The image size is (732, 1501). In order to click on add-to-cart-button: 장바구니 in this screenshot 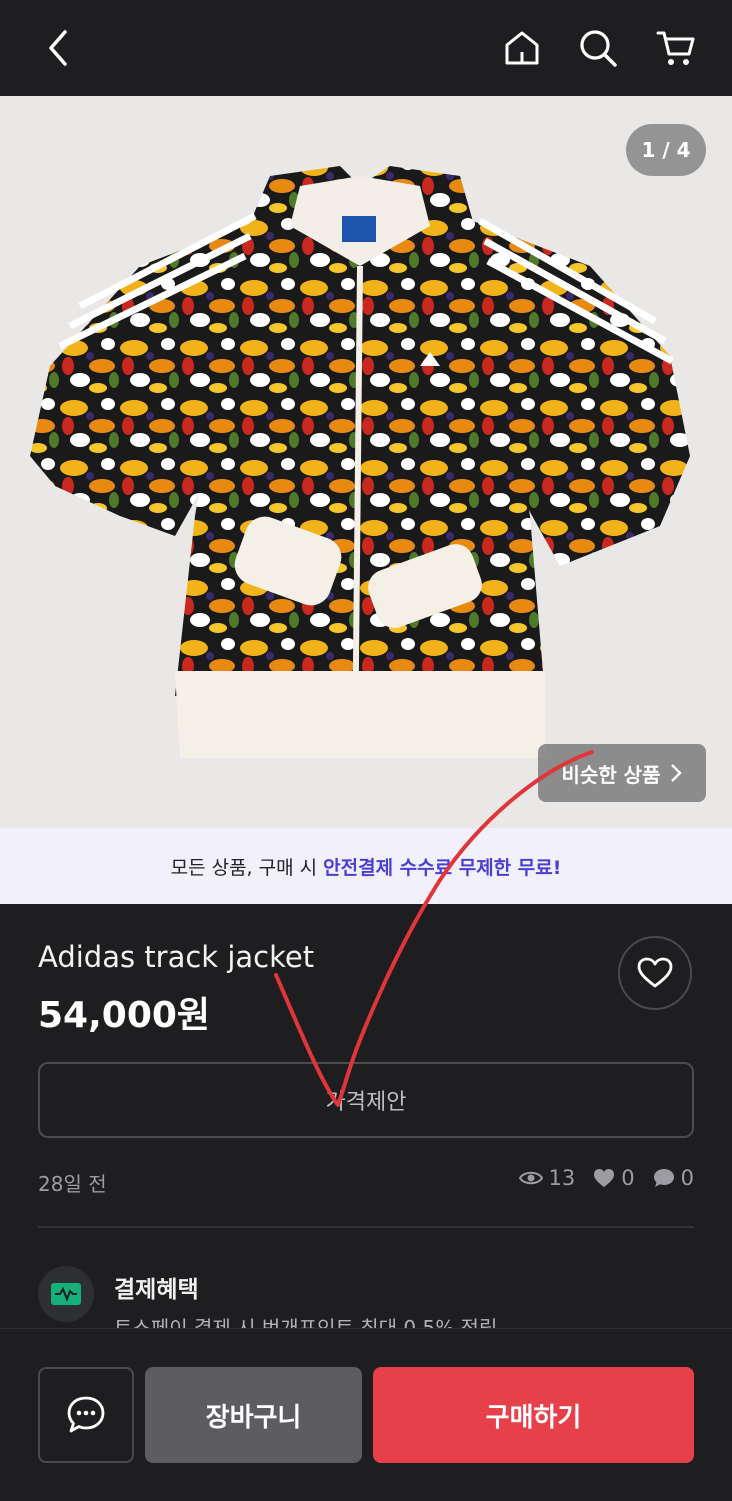, I will do `click(253, 1415)`.